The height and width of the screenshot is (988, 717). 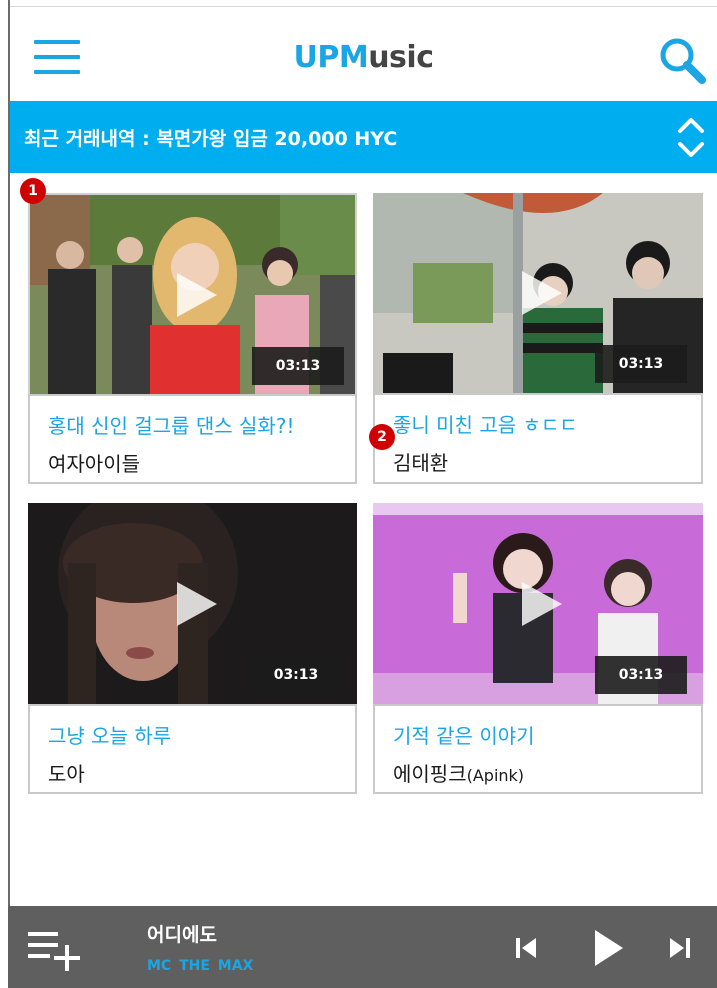 I want to click on video-info: 그냥 오늘 하루 도아, so click(x=192, y=749).